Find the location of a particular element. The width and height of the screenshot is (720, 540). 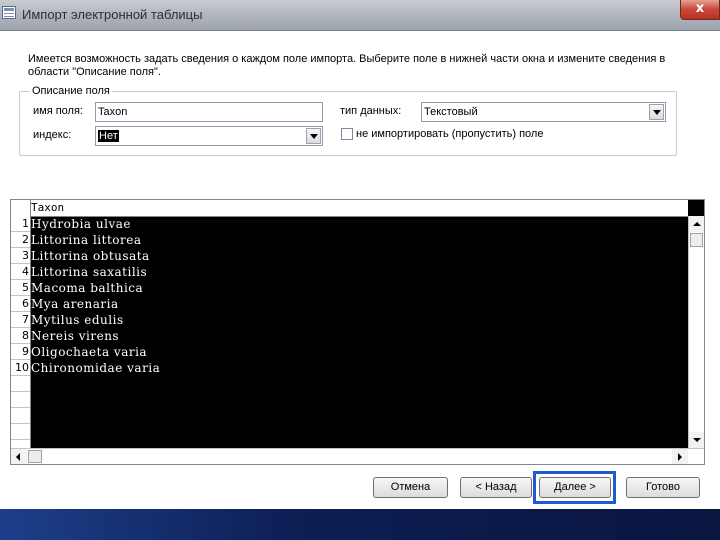

table-row: 5 Macoma balthica is located at coordinates (349, 288).